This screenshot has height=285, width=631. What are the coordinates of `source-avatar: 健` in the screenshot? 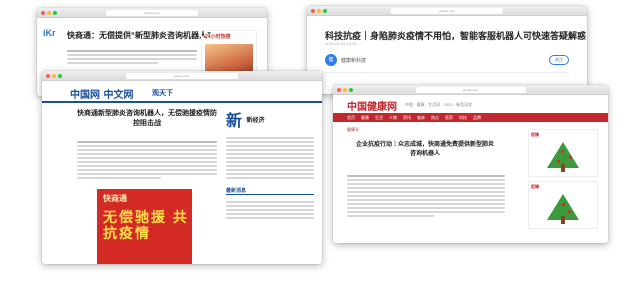 It's located at (331, 60).